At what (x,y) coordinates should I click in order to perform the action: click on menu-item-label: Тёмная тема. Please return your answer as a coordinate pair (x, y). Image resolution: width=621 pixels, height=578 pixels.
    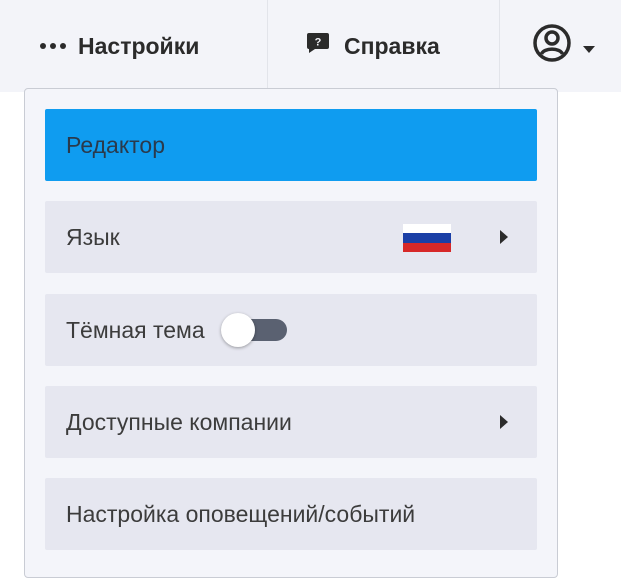
    Looking at the image, I should click on (135, 329).